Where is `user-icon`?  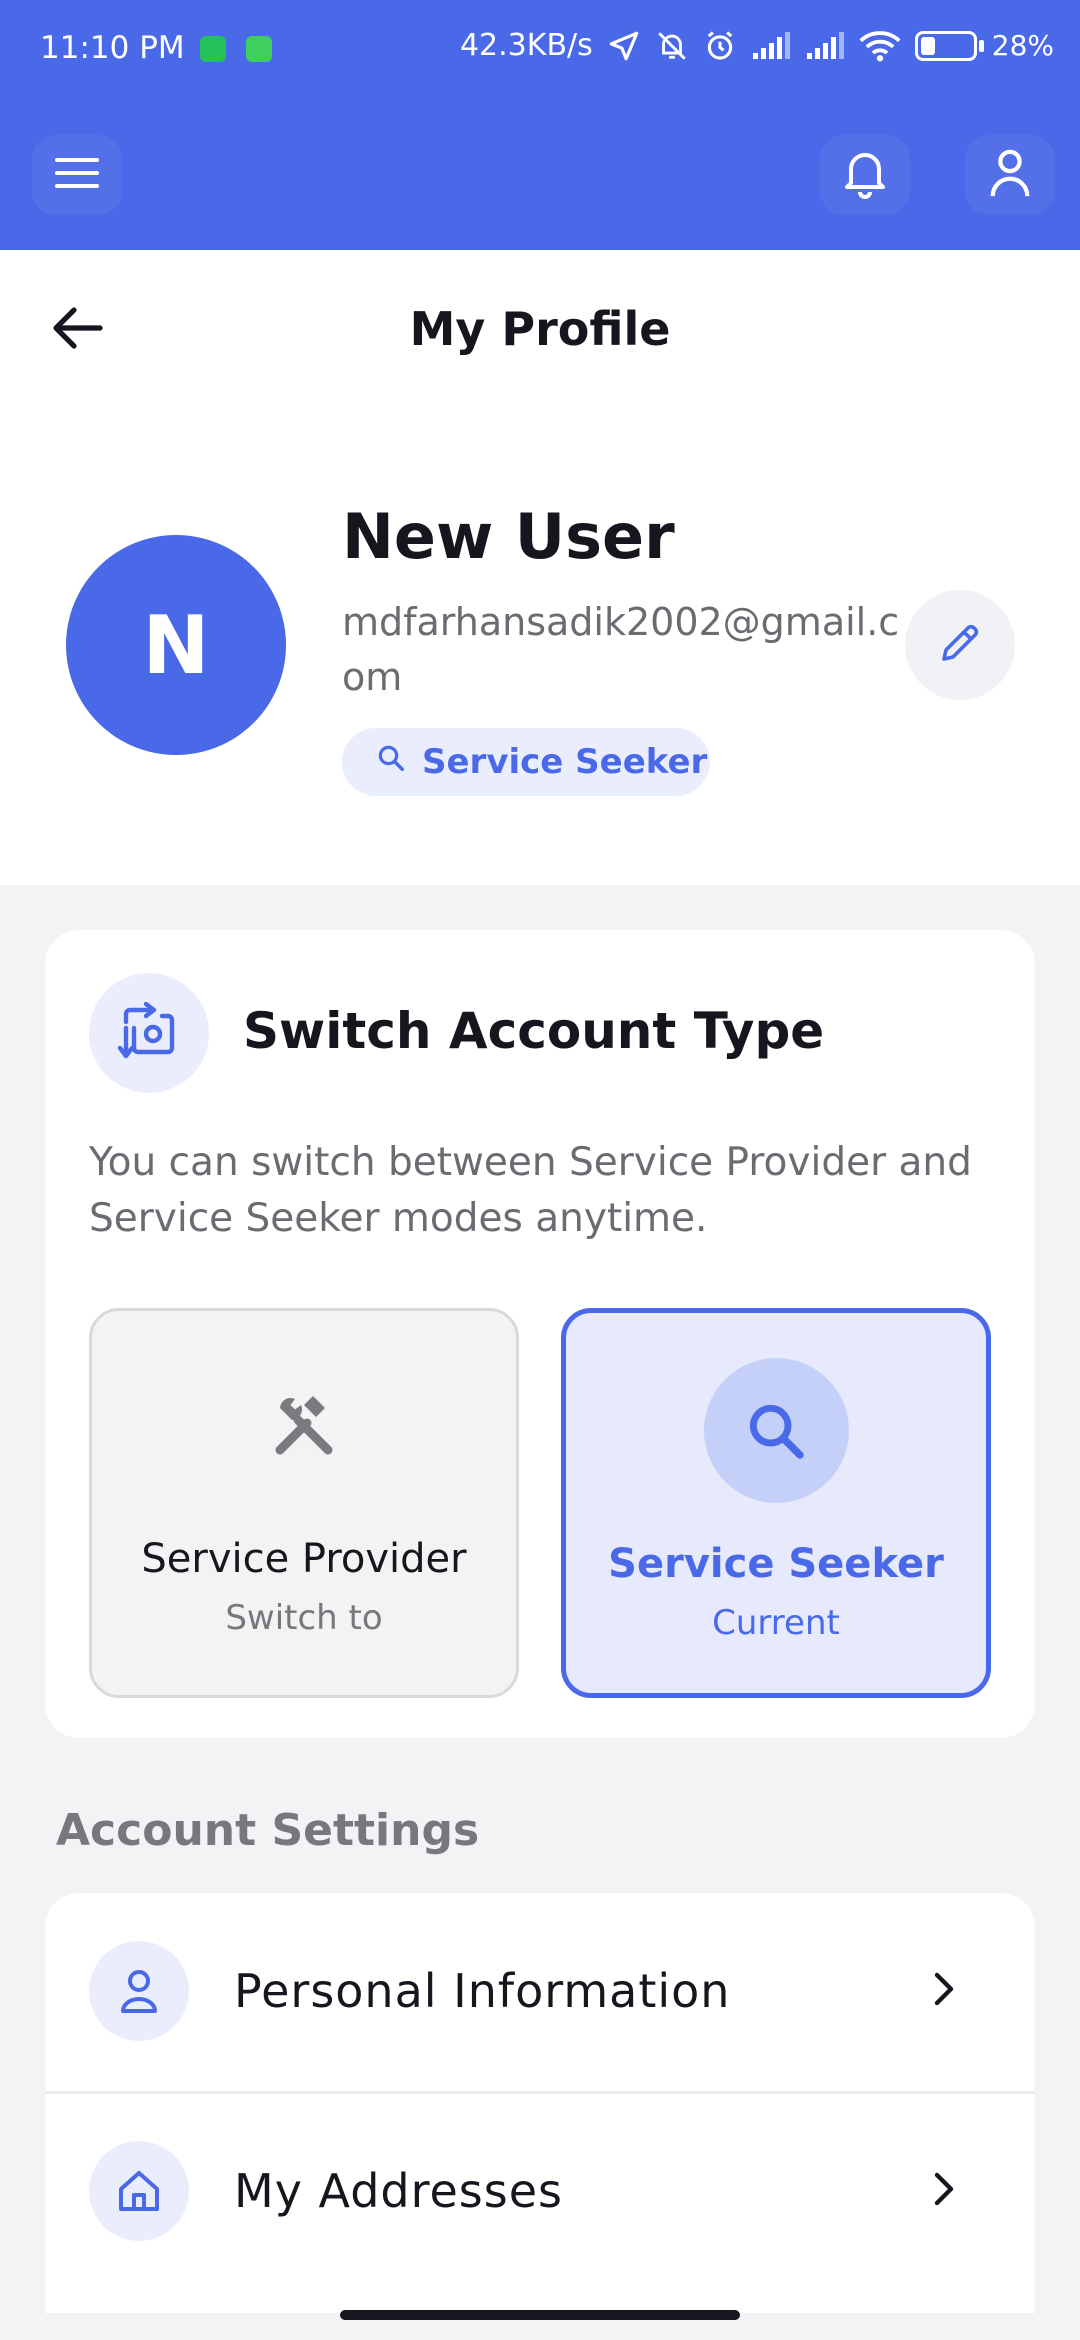
user-icon is located at coordinates (1010, 175).